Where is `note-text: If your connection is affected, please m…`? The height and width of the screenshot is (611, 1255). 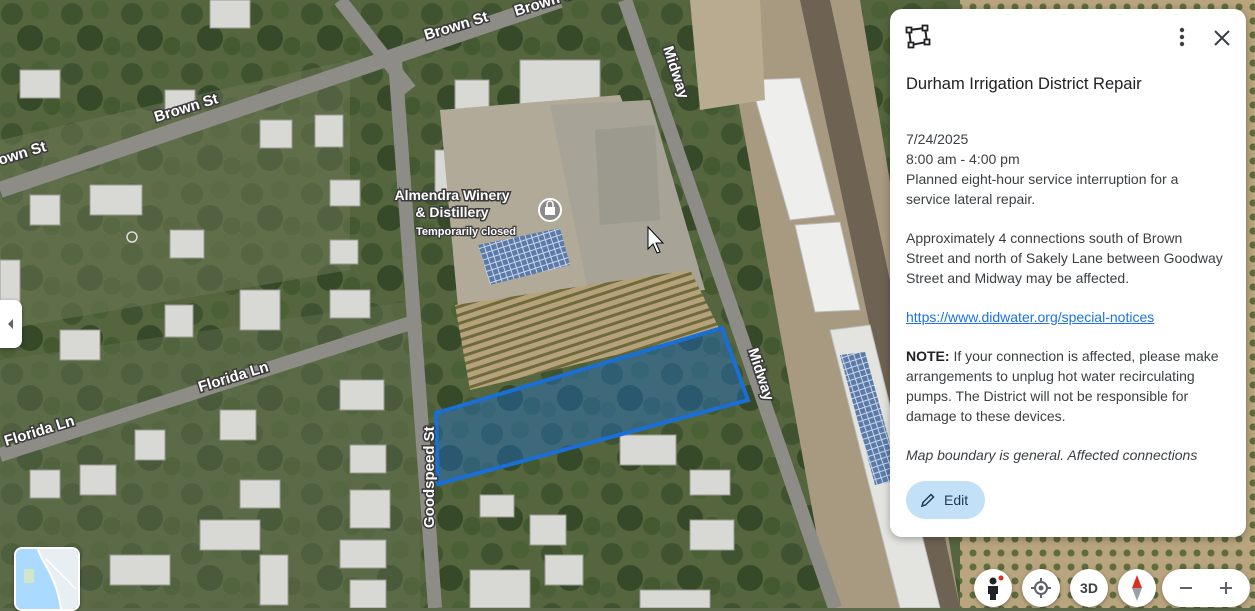
note-text: If your connection is affected, please m… is located at coordinates (1084, 356).